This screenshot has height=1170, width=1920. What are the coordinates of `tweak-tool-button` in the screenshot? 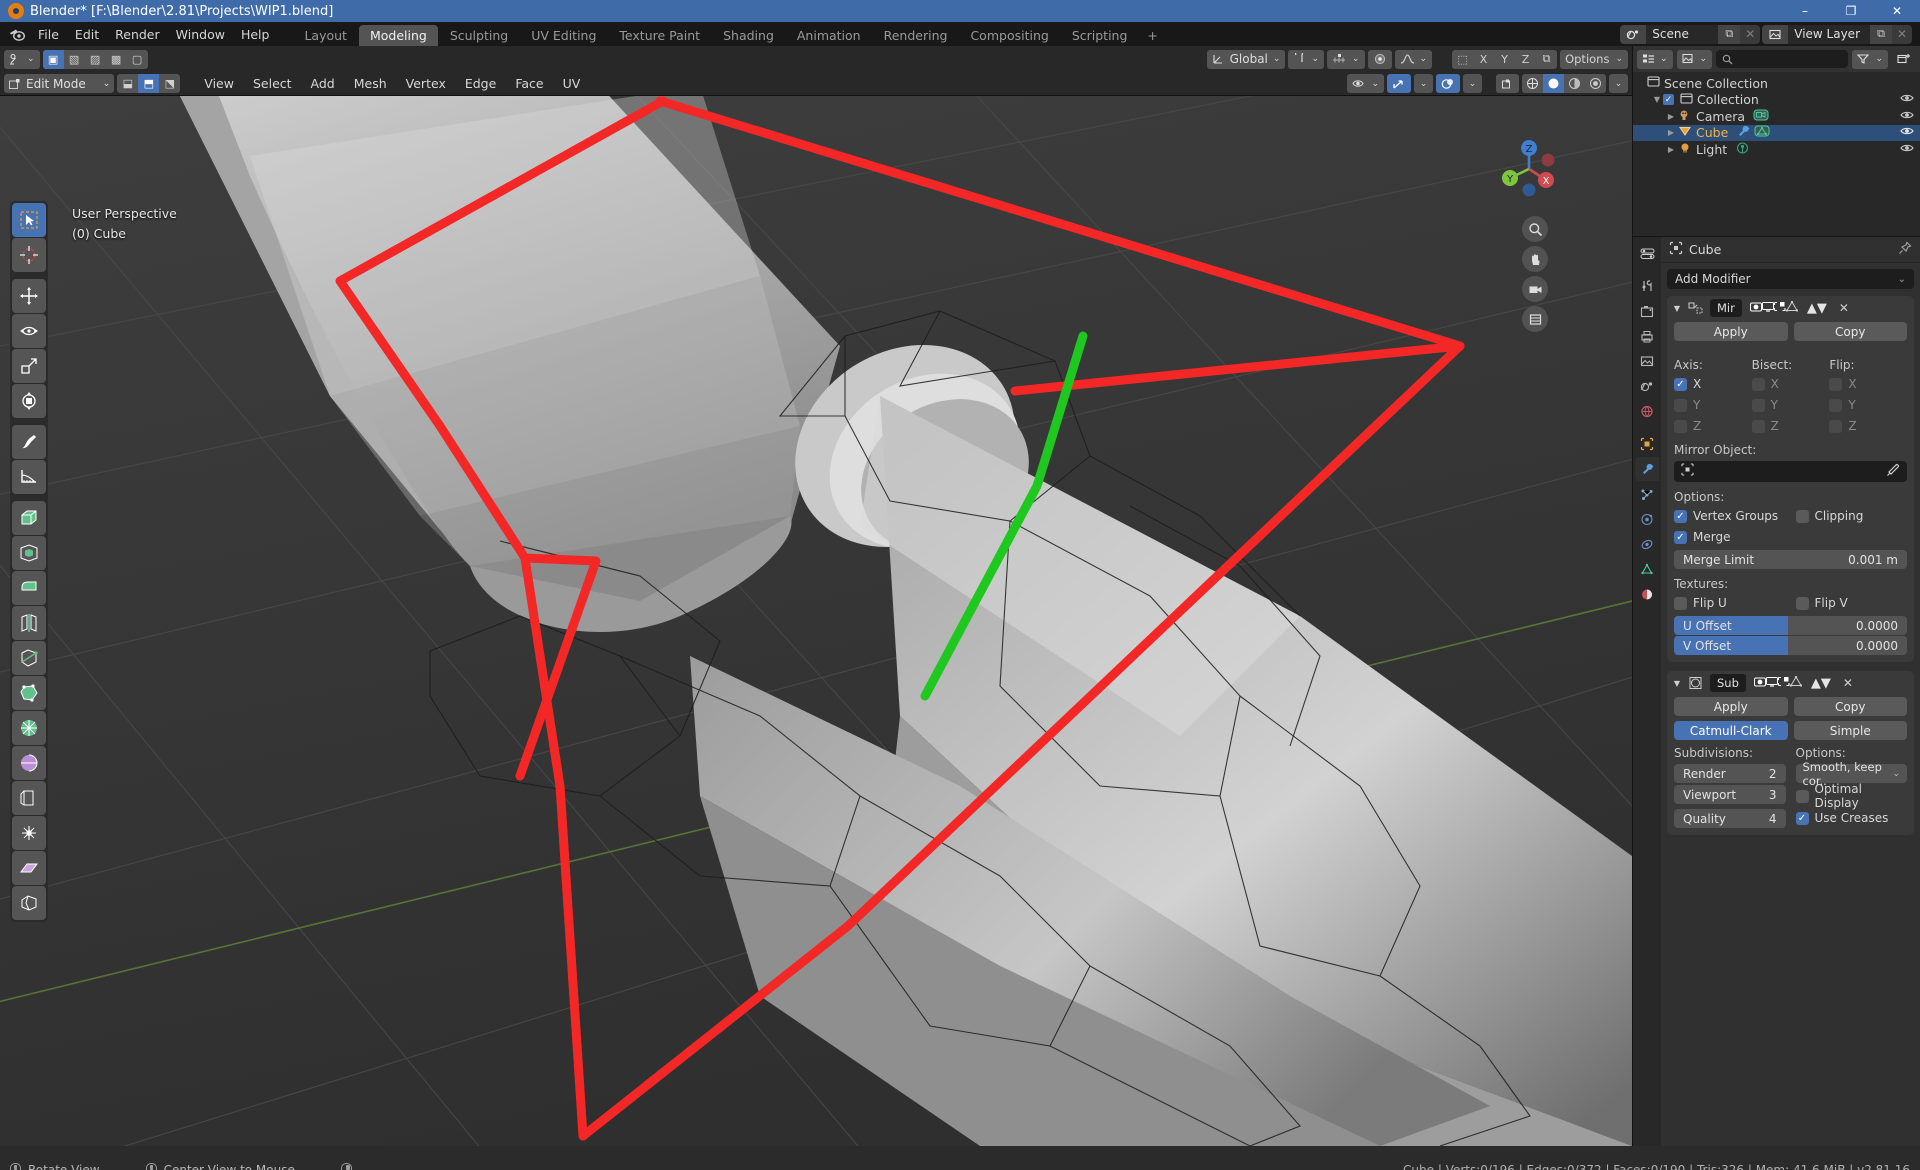 It's located at (29, 220).